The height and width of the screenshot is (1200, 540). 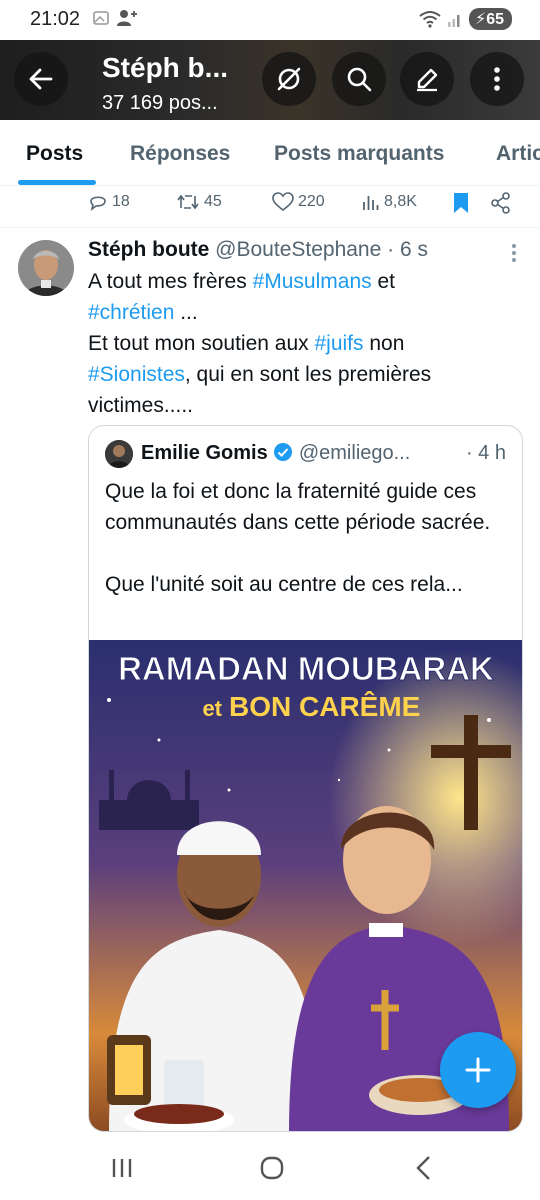 I want to click on signal-icon, so click(x=453, y=21).